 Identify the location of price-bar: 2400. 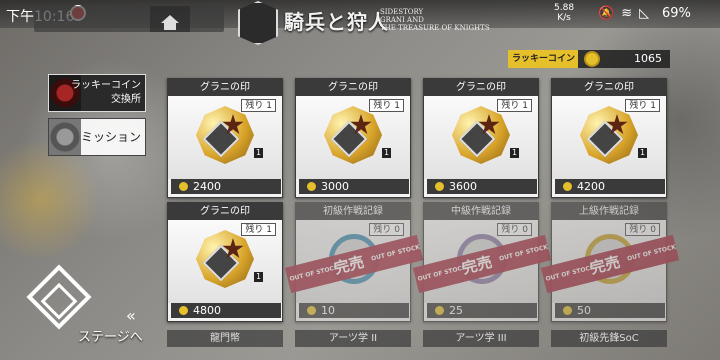
(226, 186).